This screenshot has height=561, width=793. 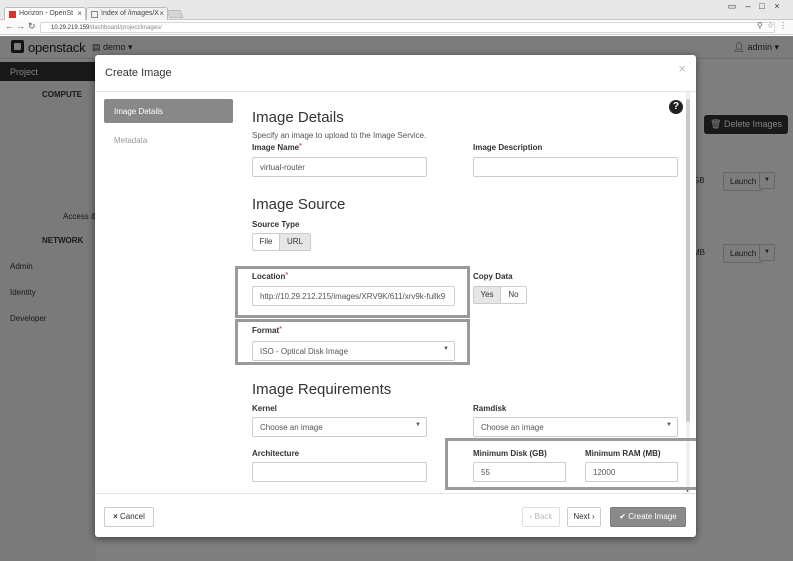 What do you see at coordinates (266, 242) in the screenshot?
I see `source-type-file-button: File` at bounding box center [266, 242].